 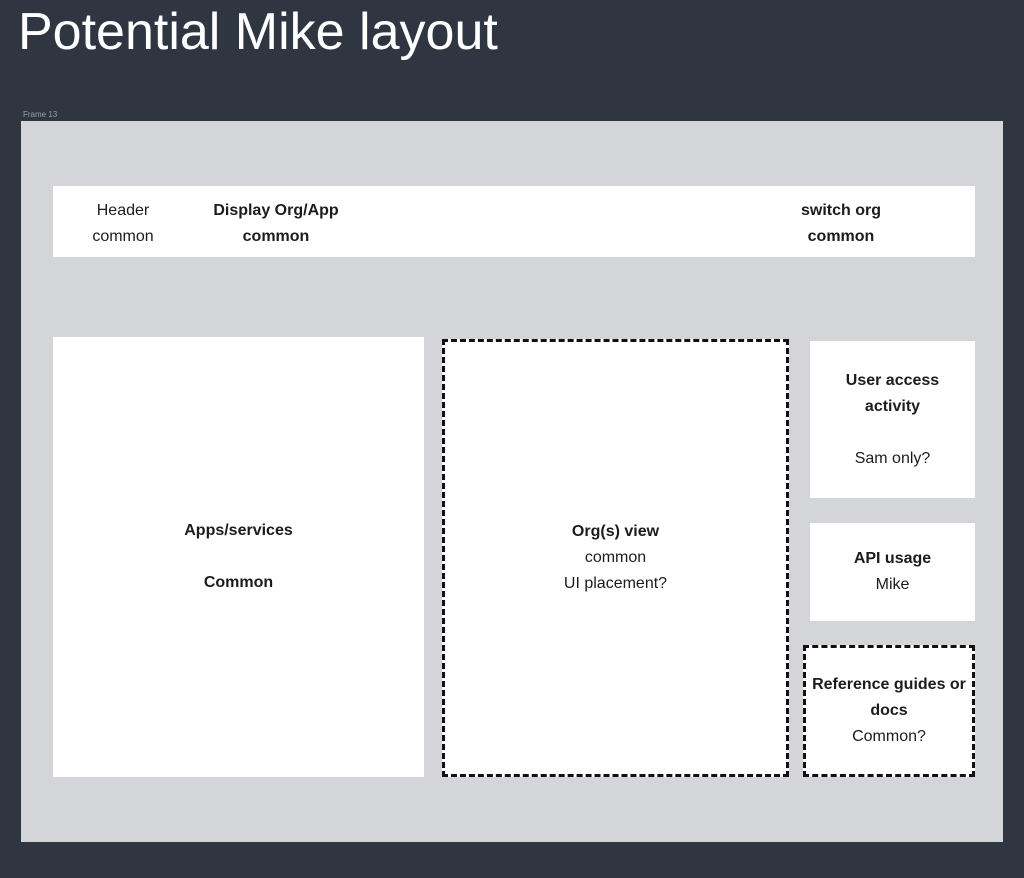 I want to click on reference-title-1: Reference guides or, so click(x=889, y=684).